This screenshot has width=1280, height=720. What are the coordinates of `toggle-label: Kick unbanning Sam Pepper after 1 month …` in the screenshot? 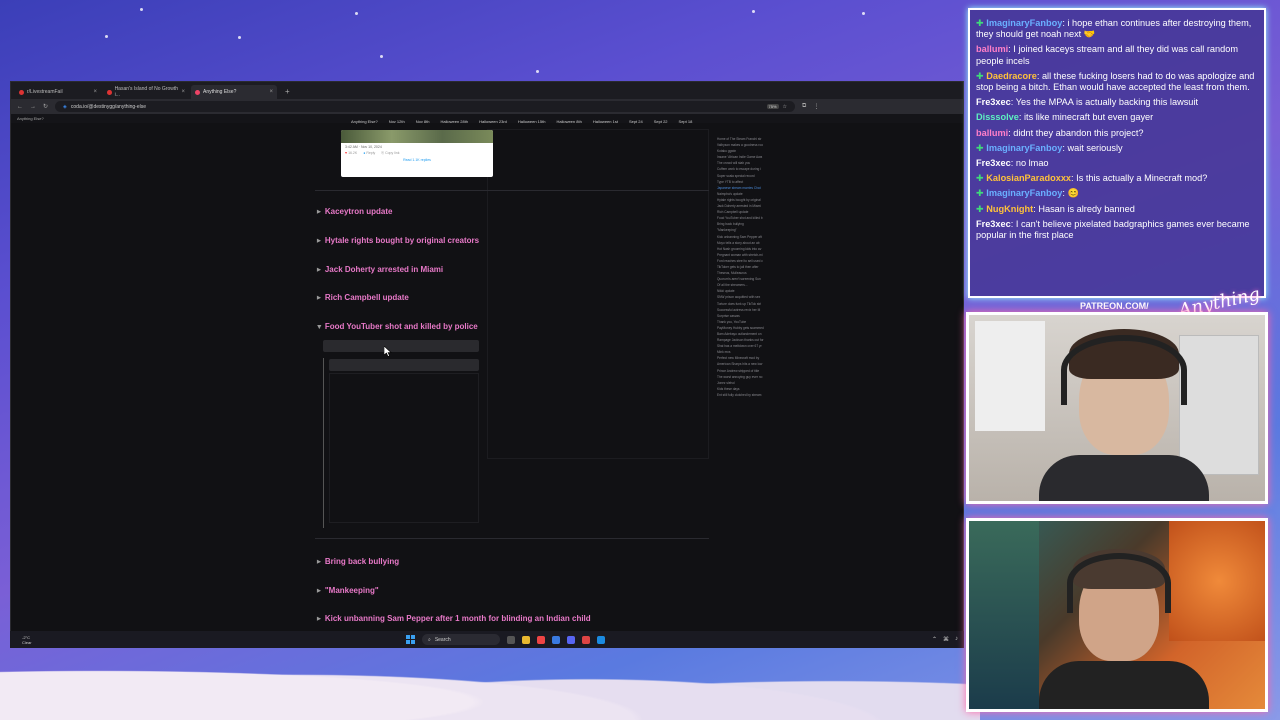 It's located at (457, 618).